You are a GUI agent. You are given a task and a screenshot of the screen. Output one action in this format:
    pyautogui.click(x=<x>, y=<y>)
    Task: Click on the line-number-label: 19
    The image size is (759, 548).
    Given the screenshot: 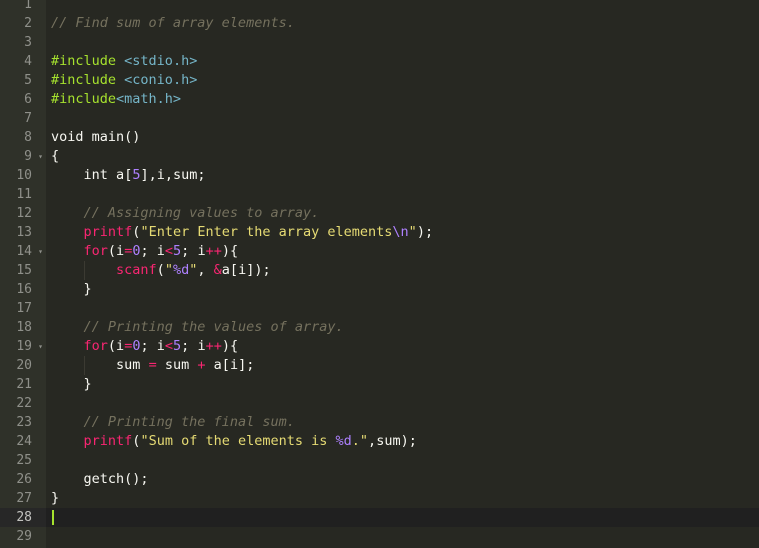 What is the action you would take?
    pyautogui.click(x=24, y=346)
    